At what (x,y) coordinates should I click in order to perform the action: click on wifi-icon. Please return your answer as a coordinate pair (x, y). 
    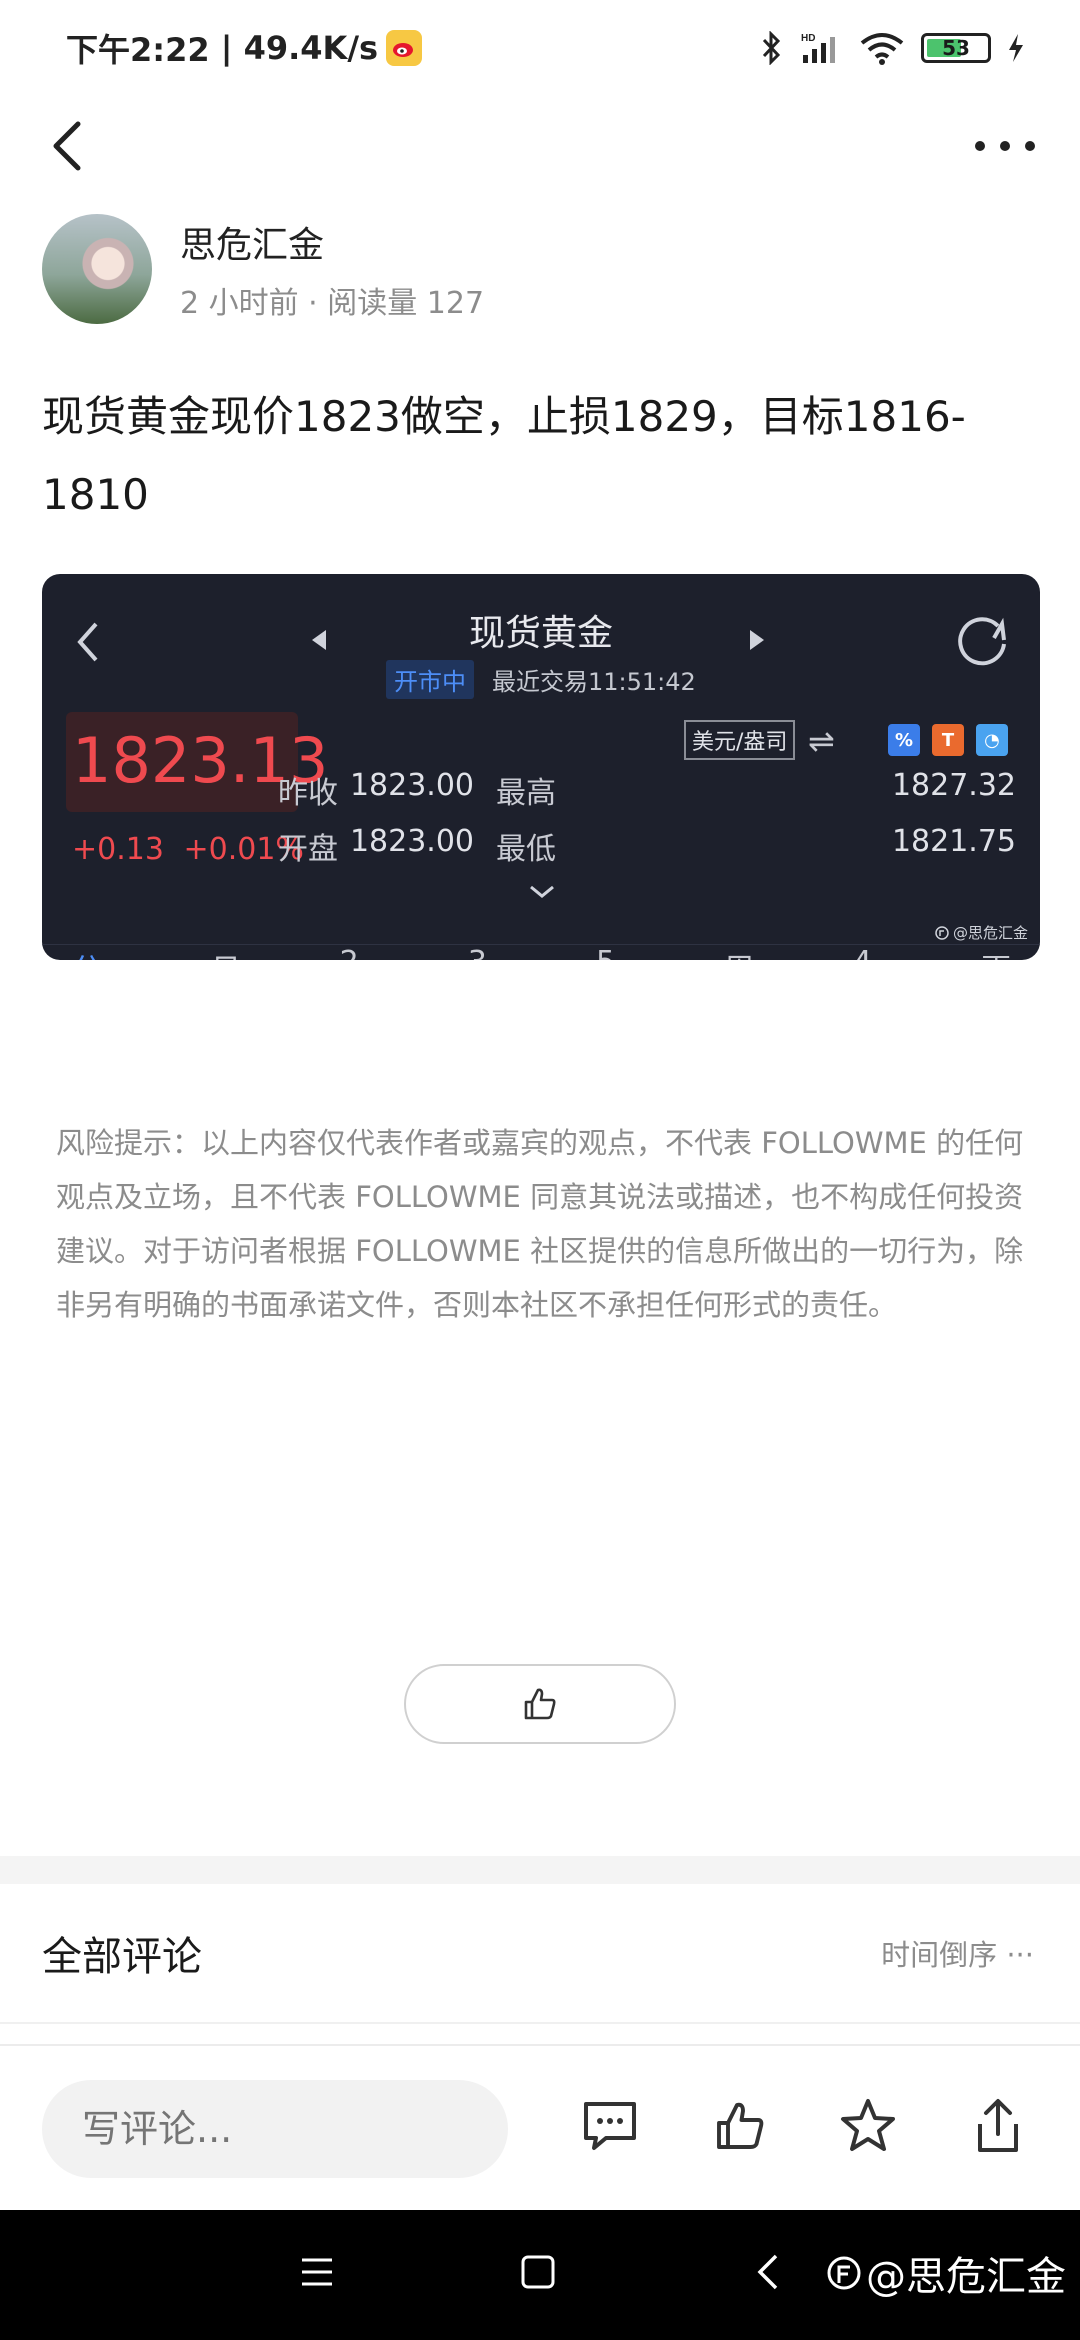
    Looking at the image, I should click on (882, 49).